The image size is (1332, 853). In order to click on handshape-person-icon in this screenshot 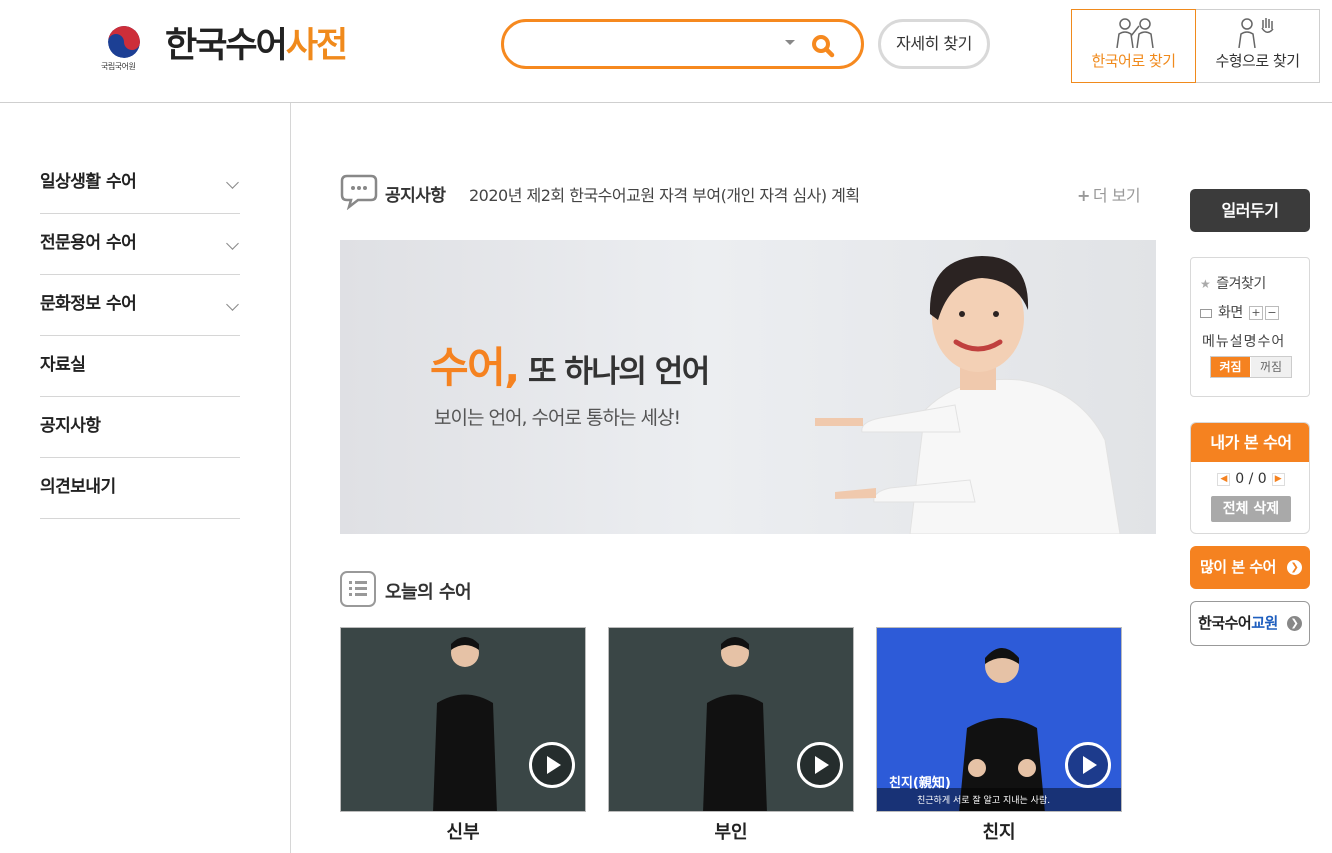, I will do `click(1258, 31)`.